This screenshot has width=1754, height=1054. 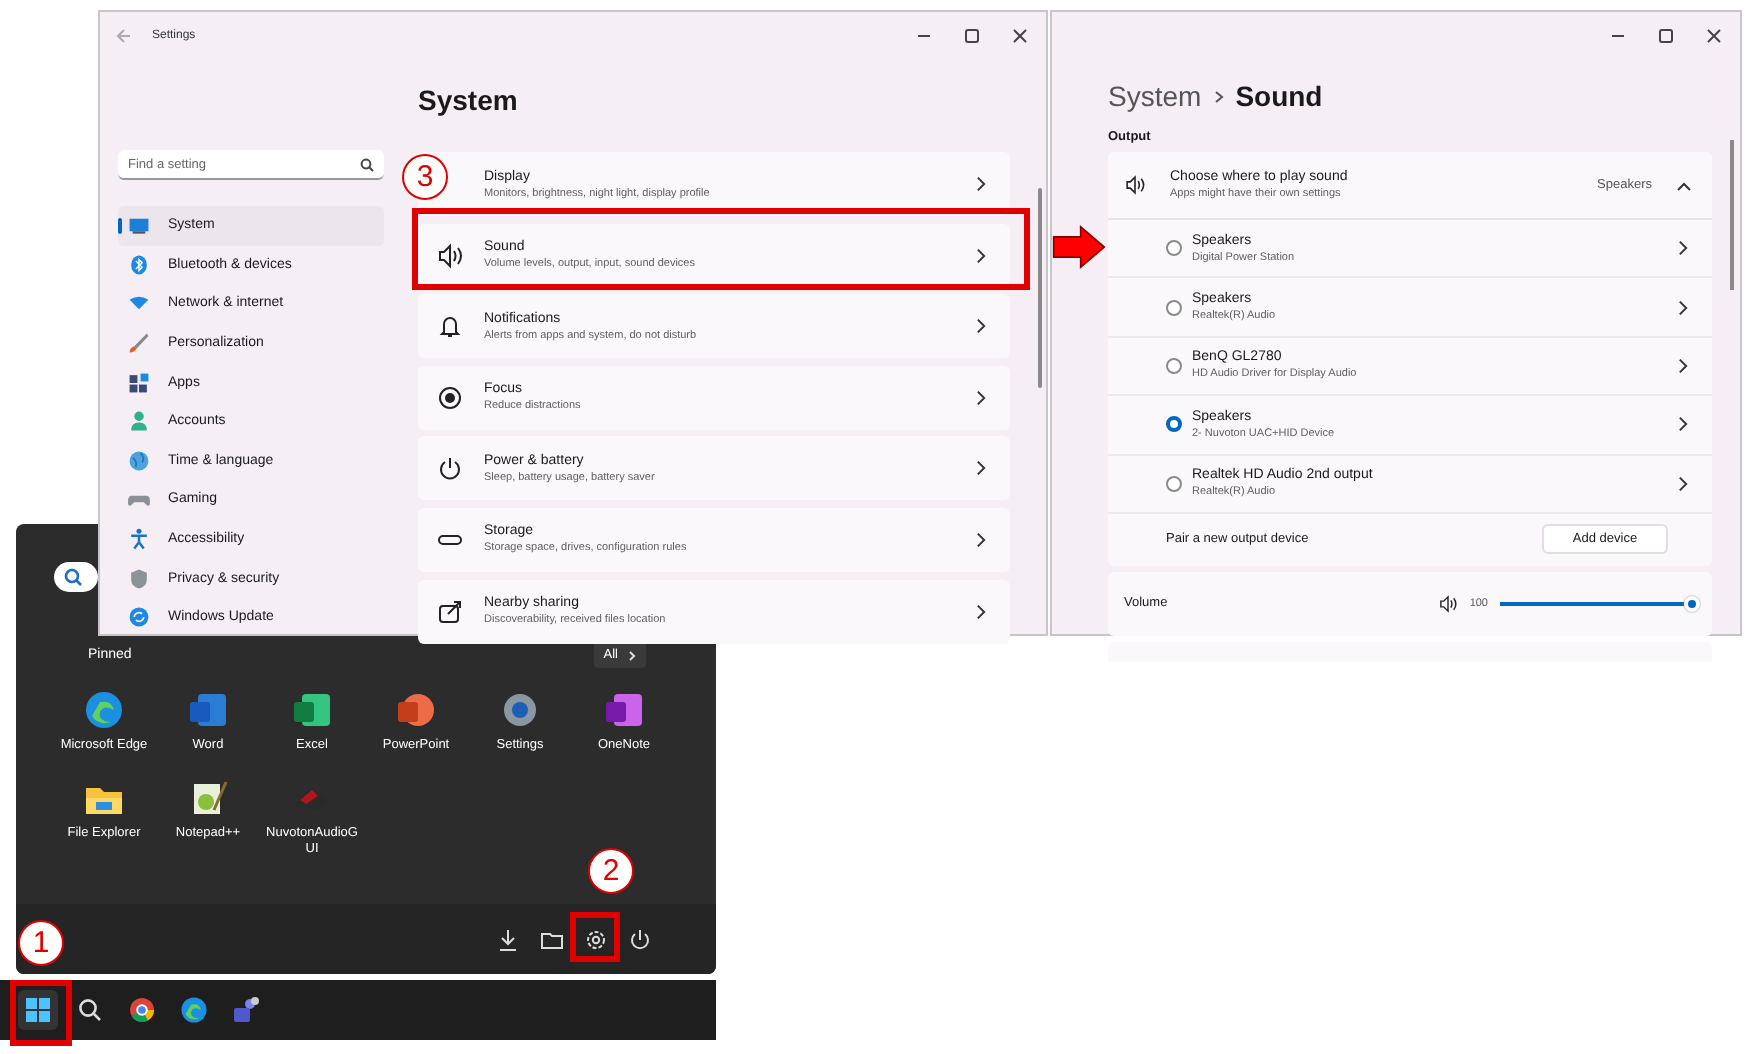 What do you see at coordinates (1079, 247) in the screenshot?
I see `arrow-icon` at bounding box center [1079, 247].